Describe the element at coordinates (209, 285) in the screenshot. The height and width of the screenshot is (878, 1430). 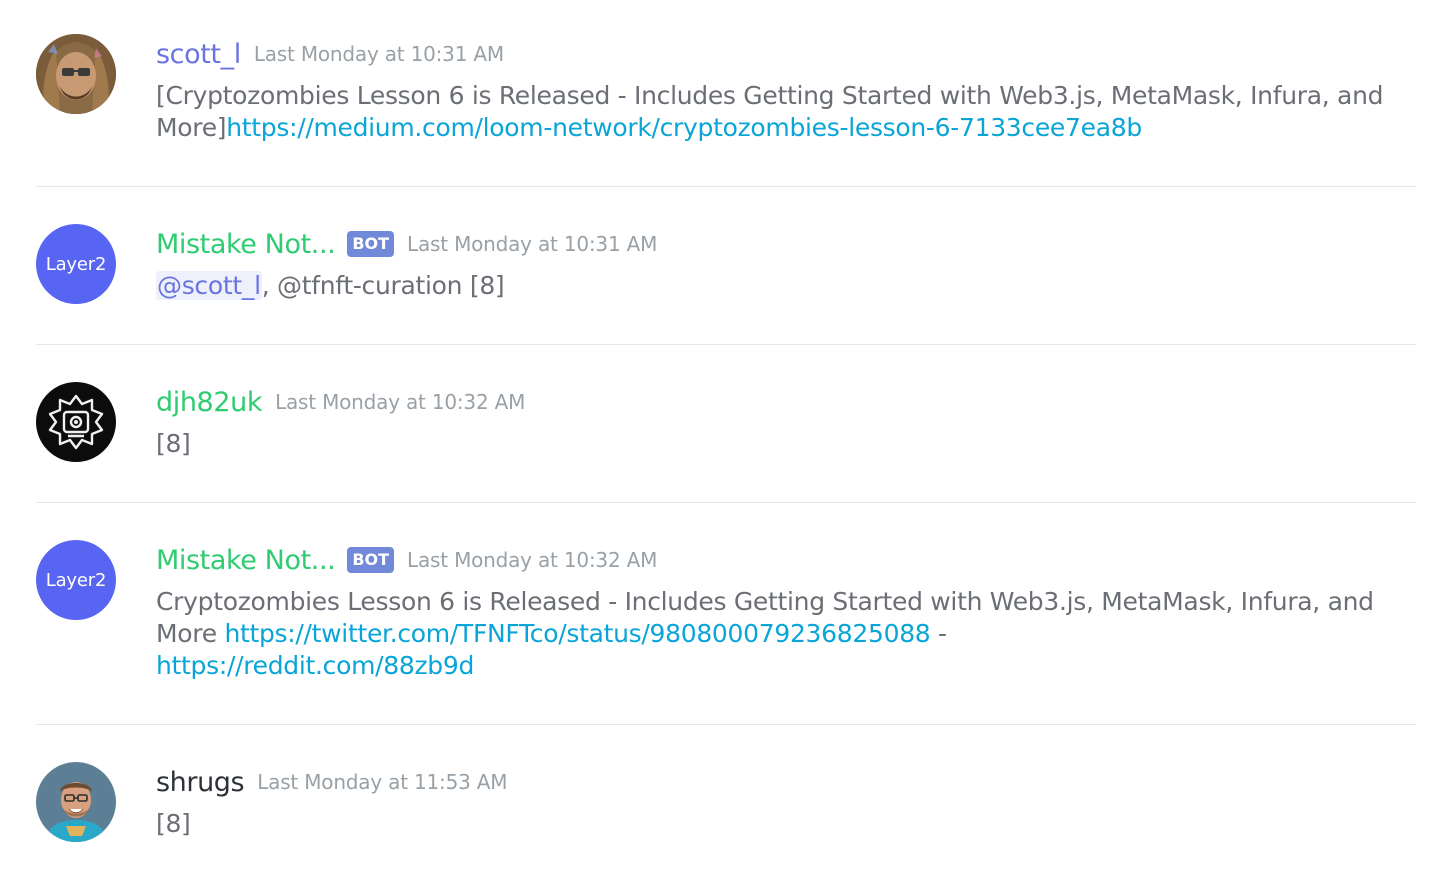
I see `user-mention: @scott_l` at that location.